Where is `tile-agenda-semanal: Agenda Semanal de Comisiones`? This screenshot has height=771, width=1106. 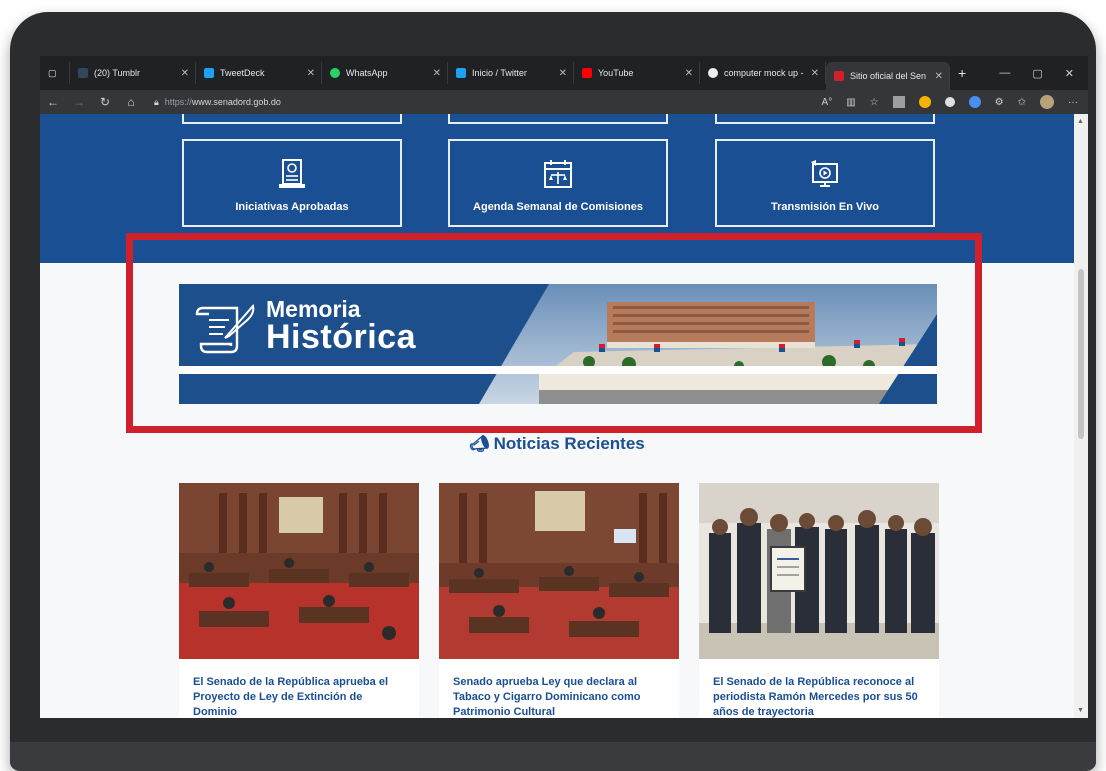 tile-agenda-semanal: Agenda Semanal de Comisiones is located at coordinates (558, 183).